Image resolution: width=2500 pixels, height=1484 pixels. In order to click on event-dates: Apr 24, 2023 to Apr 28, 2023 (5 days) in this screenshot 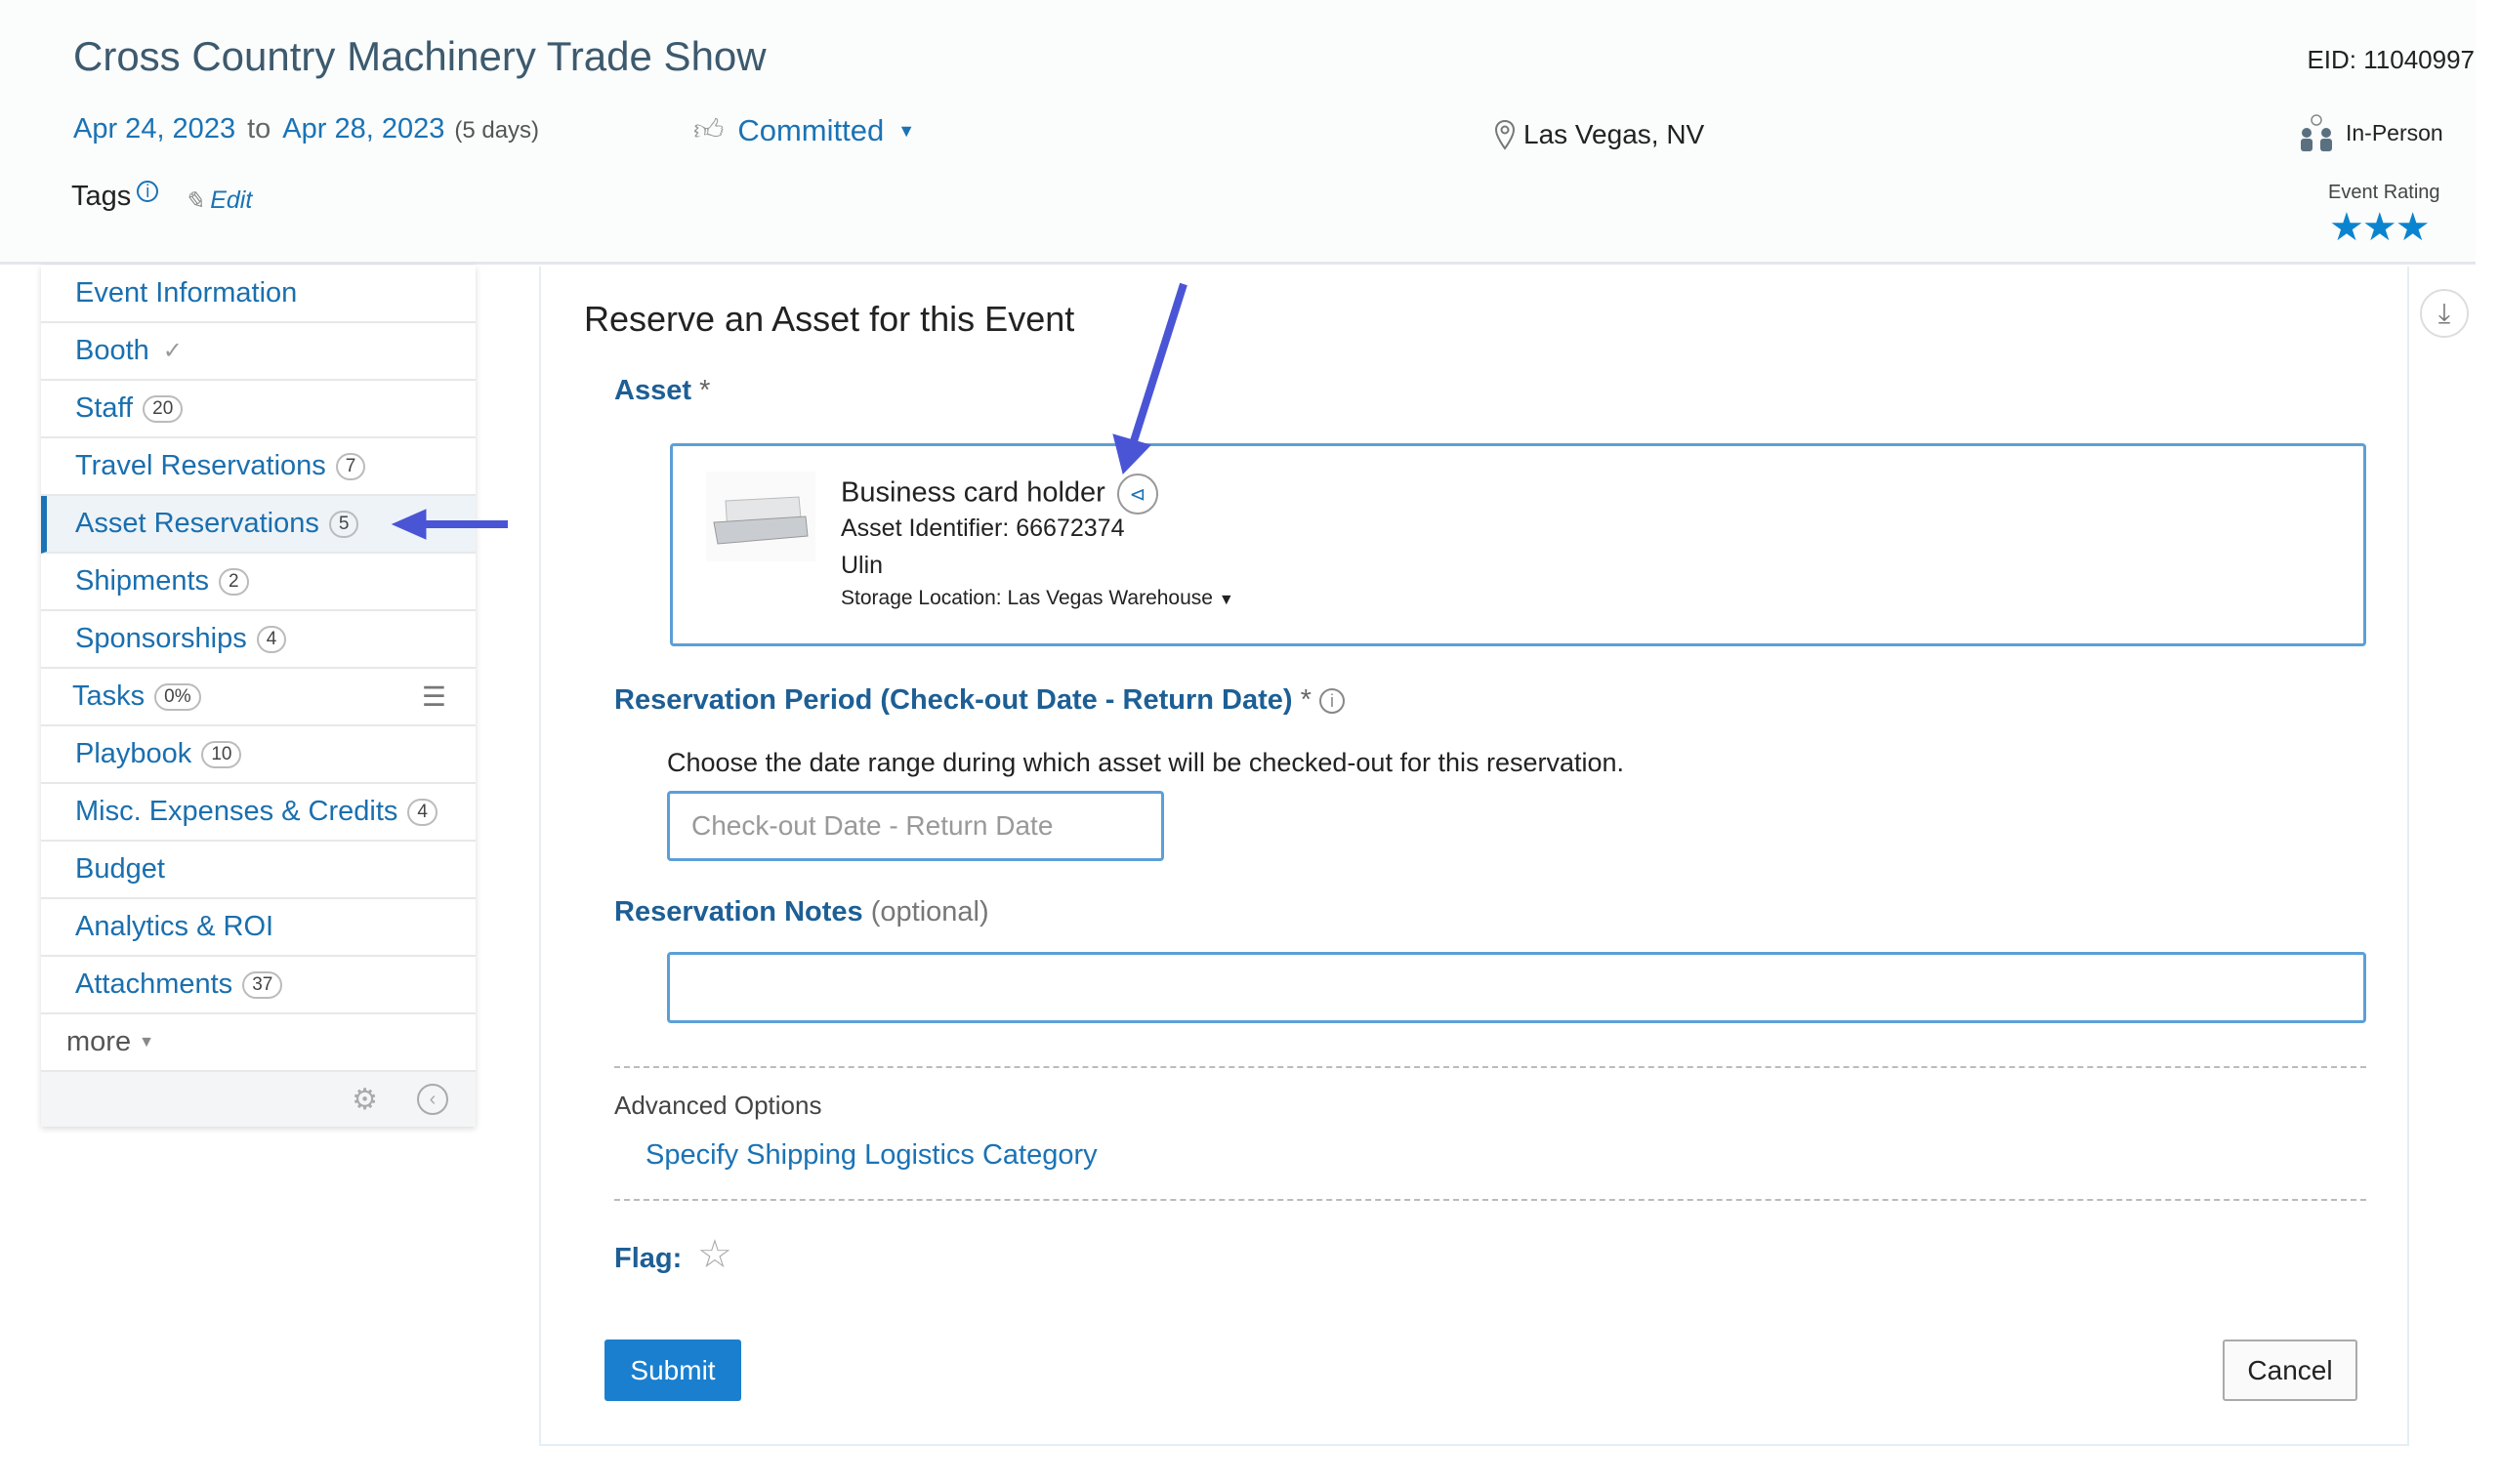, I will do `click(306, 129)`.